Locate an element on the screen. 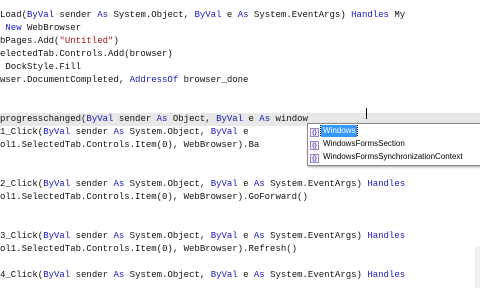 This screenshot has height=288, width=480. code-token: DockStyle.Fill is located at coordinates (41, 67).